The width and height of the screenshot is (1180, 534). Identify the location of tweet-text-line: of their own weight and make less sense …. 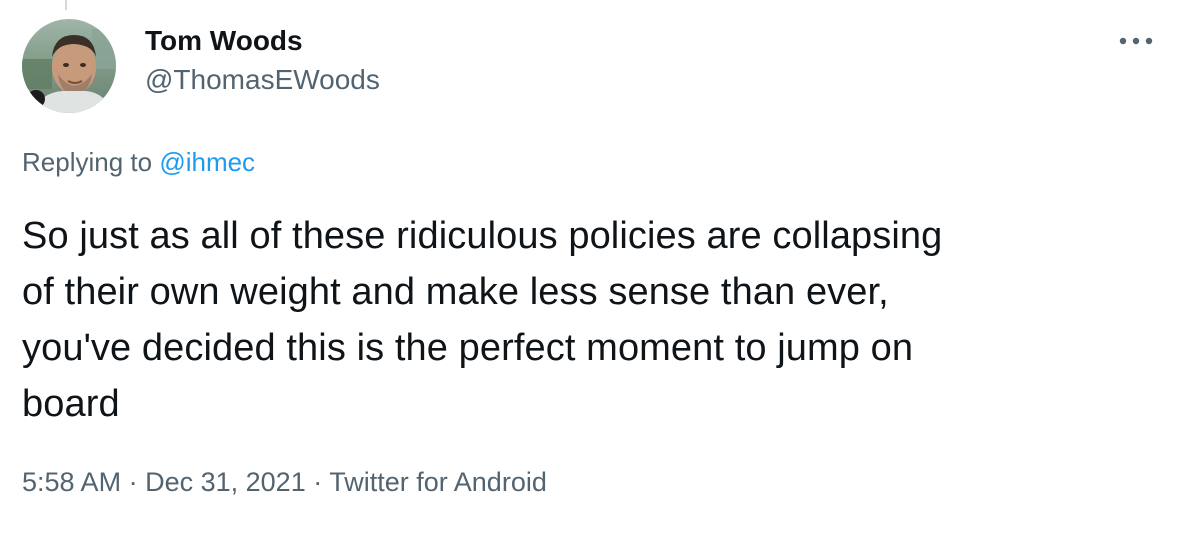
(455, 292).